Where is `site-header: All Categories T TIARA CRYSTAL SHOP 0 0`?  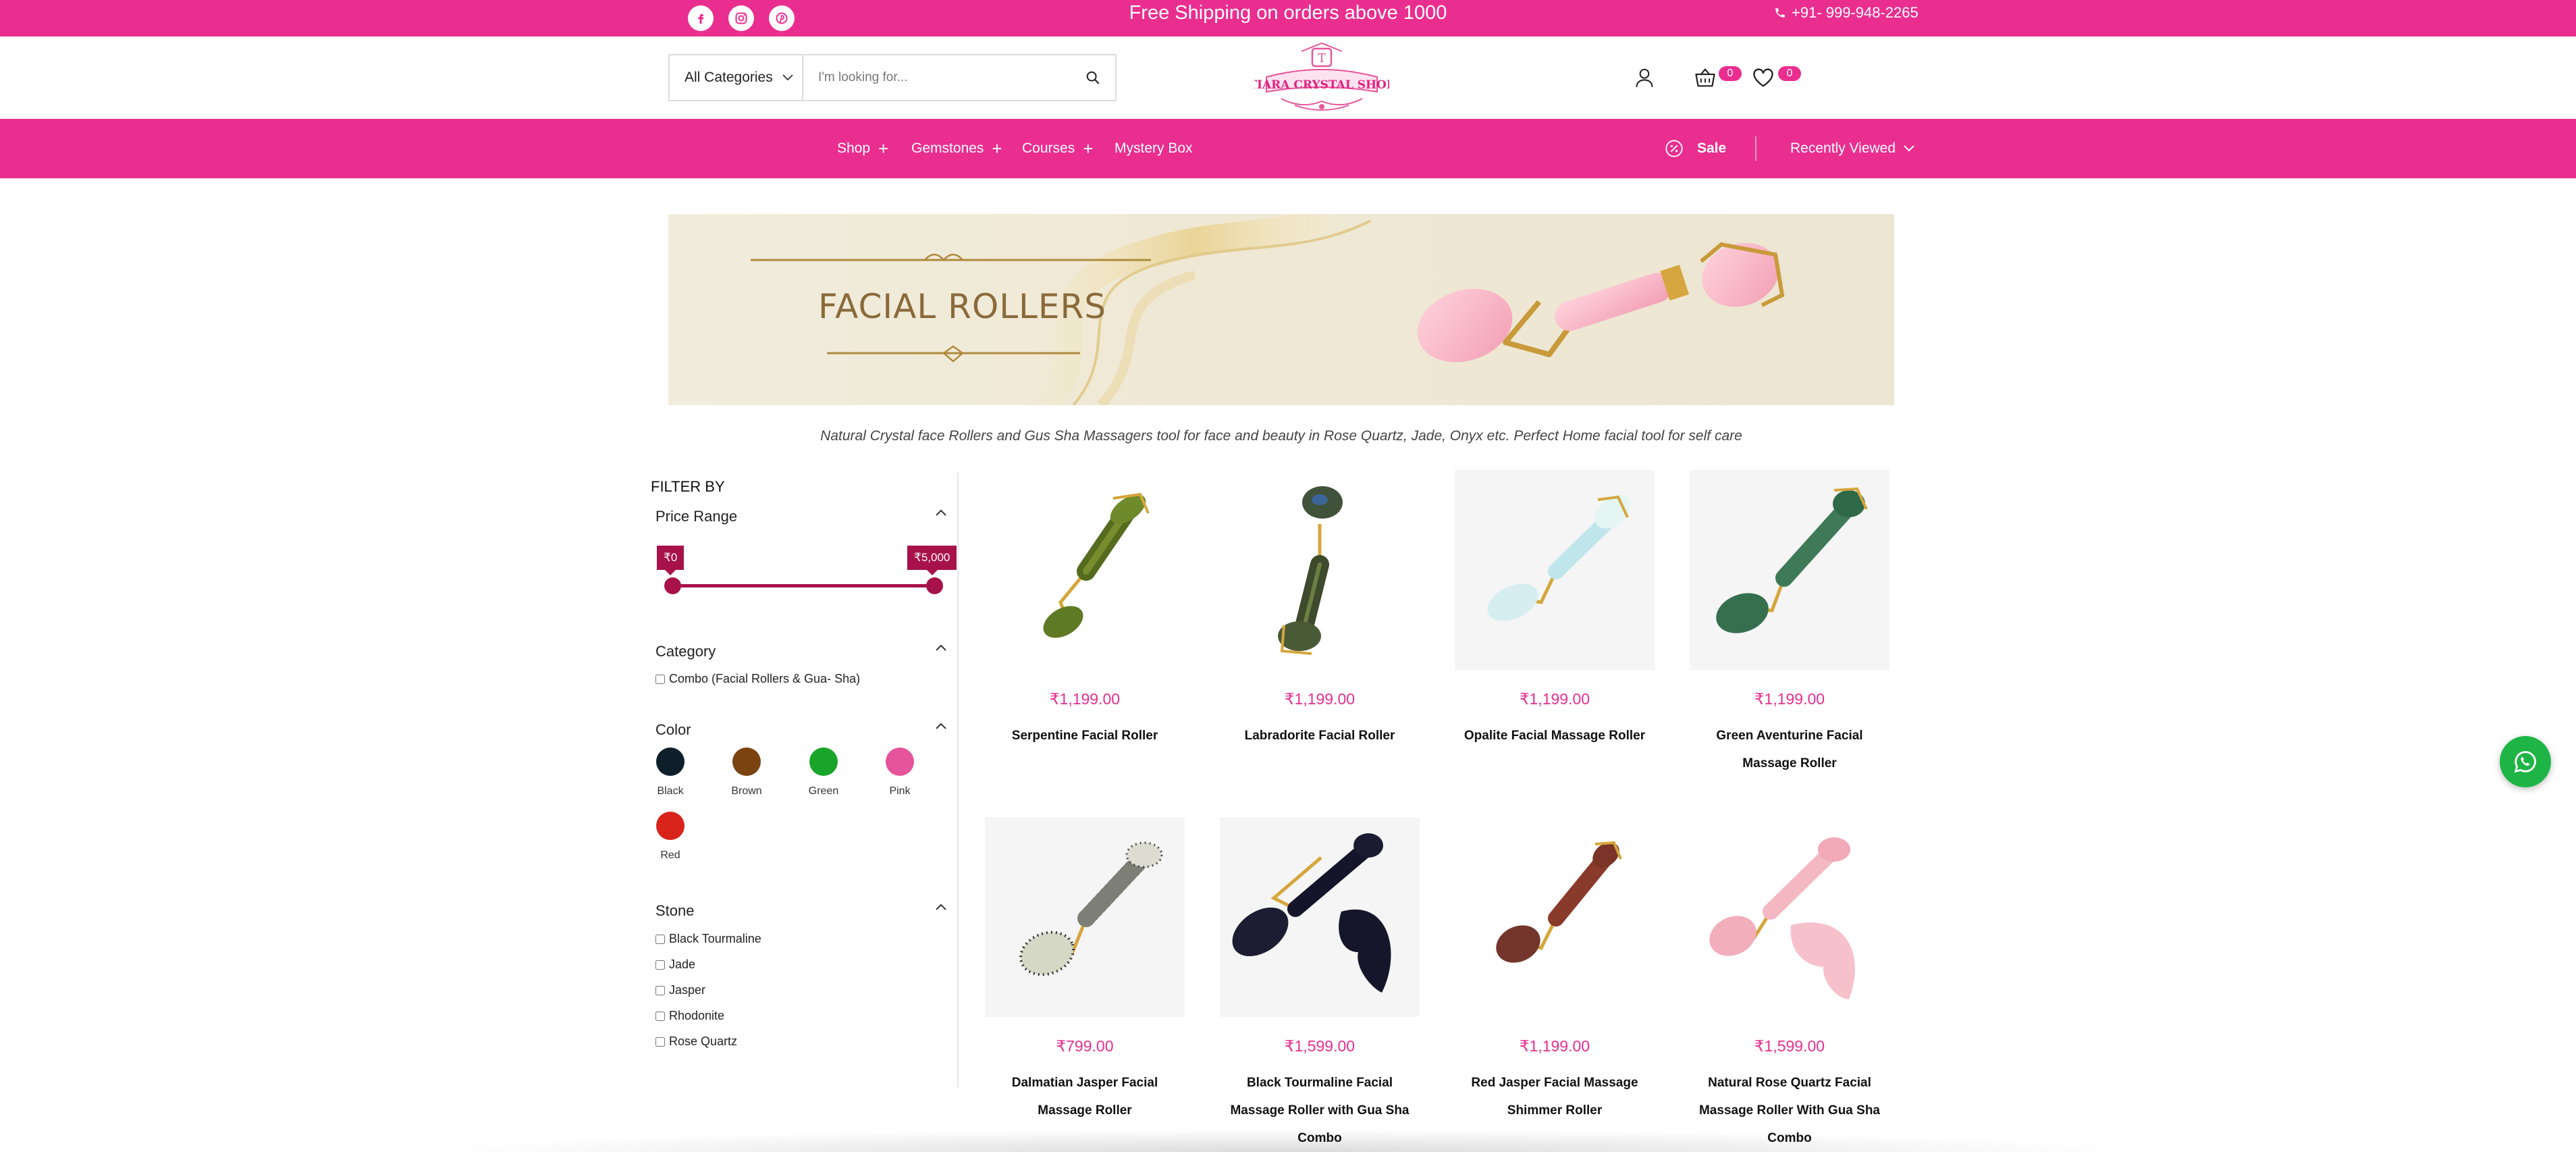 site-header: All Categories T TIARA CRYSTAL SHOP 0 0 is located at coordinates (1288, 77).